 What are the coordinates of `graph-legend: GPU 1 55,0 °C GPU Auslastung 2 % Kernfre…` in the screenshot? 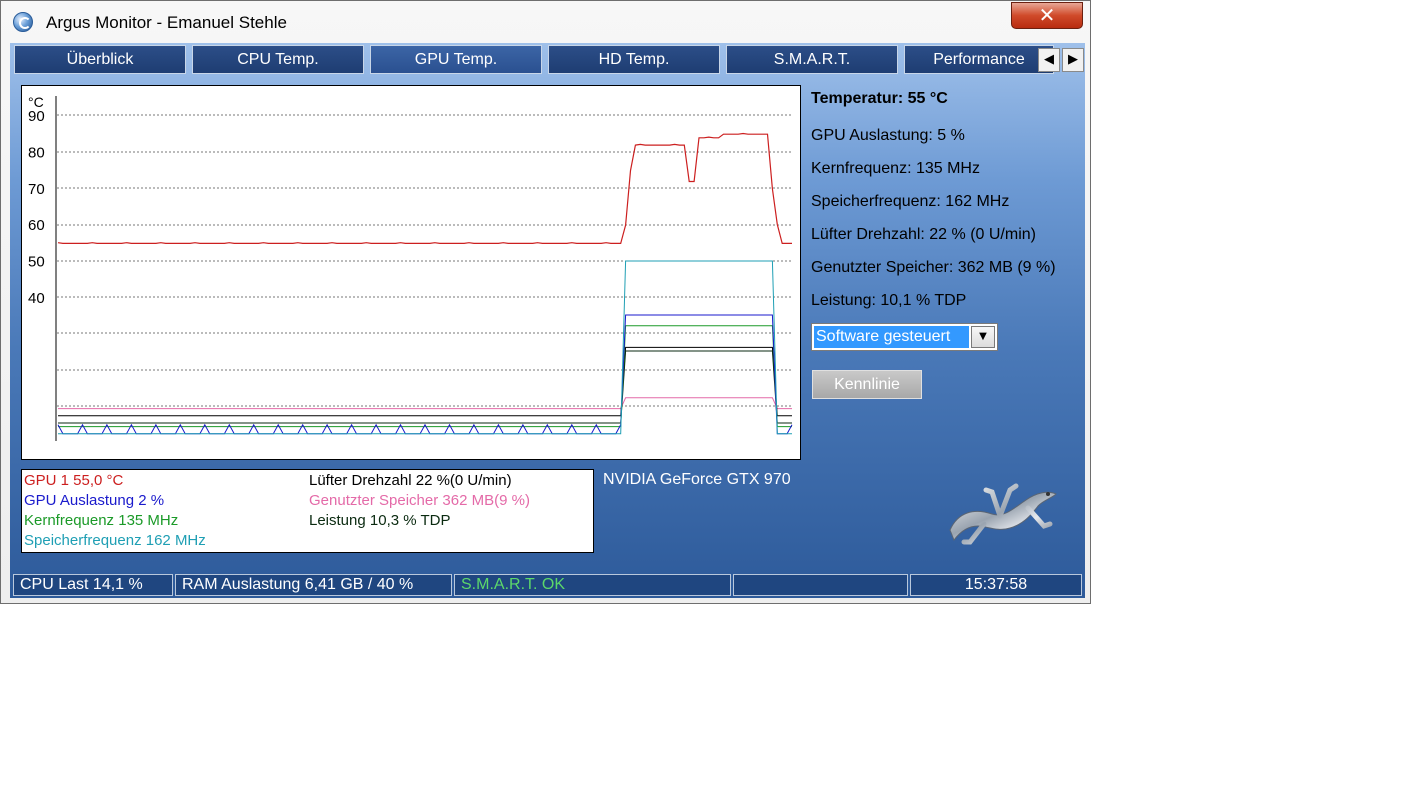 It's located at (307, 511).